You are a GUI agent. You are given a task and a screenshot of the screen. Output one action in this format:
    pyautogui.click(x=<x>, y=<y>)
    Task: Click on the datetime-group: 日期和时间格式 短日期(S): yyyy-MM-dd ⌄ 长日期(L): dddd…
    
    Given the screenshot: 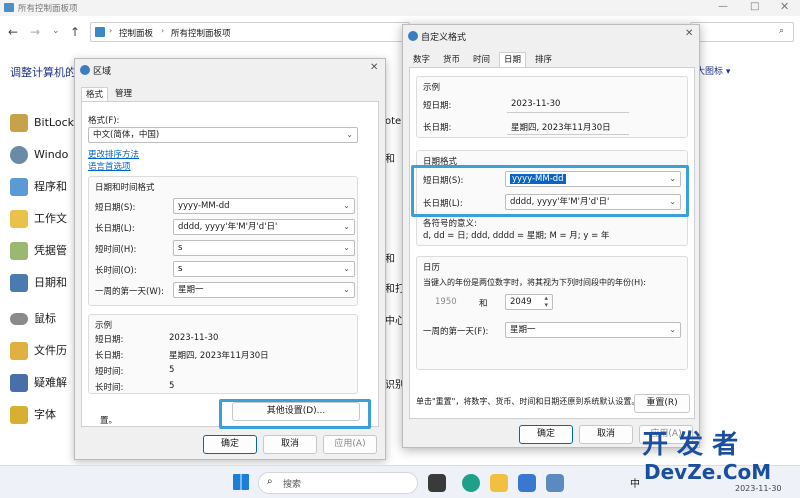 What is the action you would take?
    pyautogui.click(x=223, y=241)
    